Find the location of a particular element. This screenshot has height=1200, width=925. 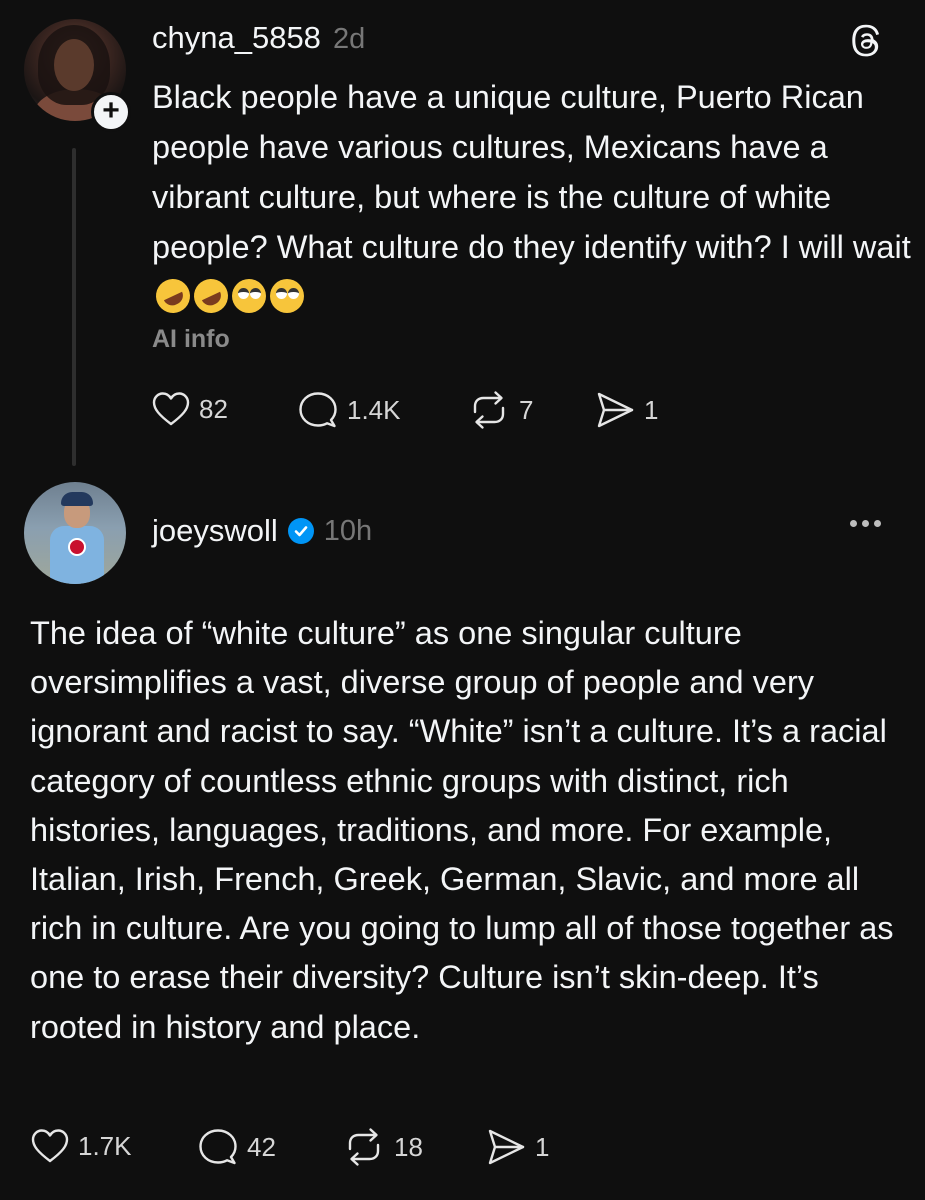

like-button: 1.7K is located at coordinates (81, 1146).